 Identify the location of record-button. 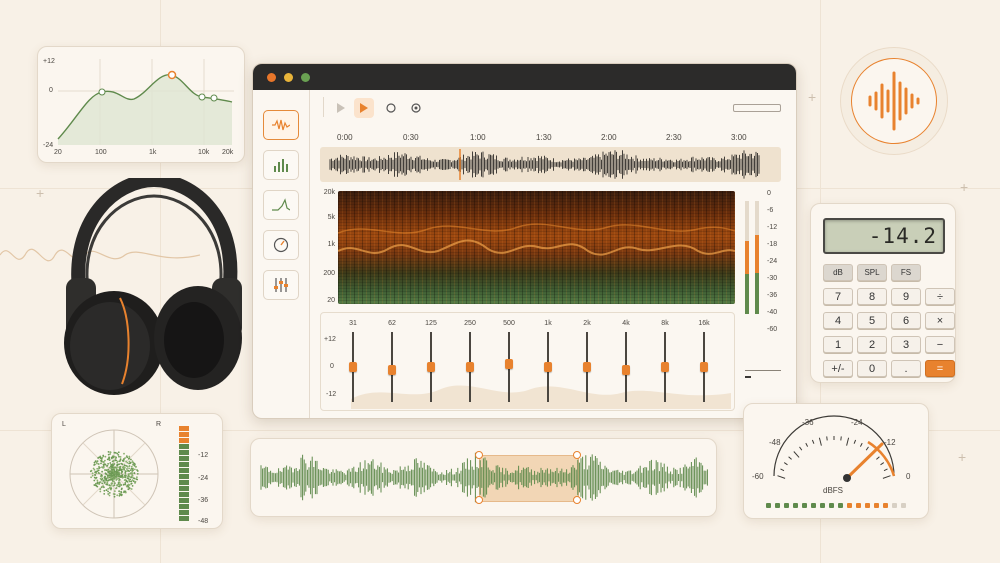
(391, 108).